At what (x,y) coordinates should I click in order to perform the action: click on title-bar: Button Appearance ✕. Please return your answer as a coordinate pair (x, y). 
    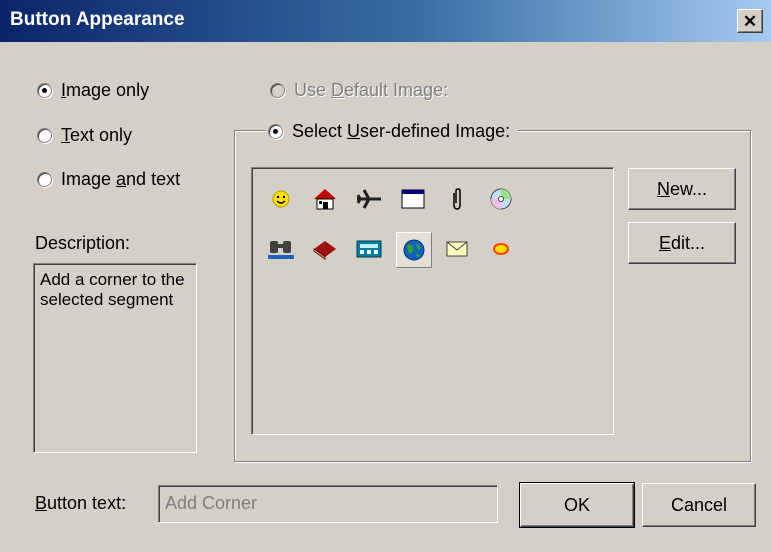
    Looking at the image, I should click on (385, 21).